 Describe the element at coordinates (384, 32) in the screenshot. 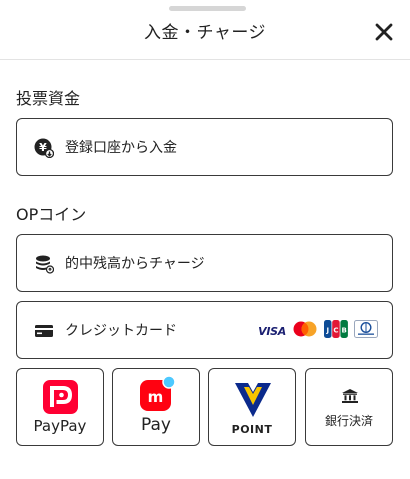

I see `close-icon` at that location.